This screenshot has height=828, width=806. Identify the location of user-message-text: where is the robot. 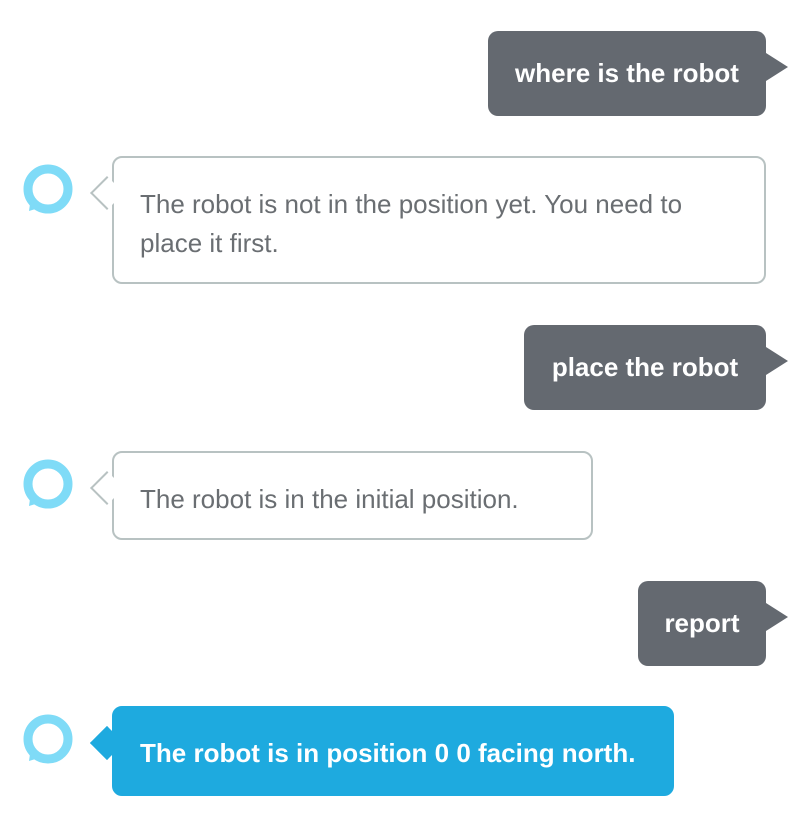
(627, 73).